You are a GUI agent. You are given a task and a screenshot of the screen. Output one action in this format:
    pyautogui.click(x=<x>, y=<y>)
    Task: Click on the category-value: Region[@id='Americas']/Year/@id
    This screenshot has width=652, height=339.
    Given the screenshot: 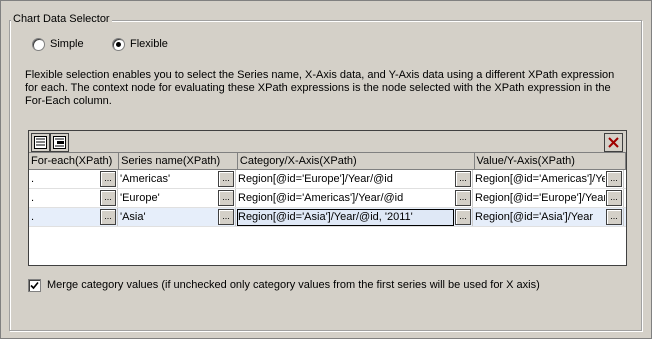 What is the action you would take?
    pyautogui.click(x=346, y=198)
    